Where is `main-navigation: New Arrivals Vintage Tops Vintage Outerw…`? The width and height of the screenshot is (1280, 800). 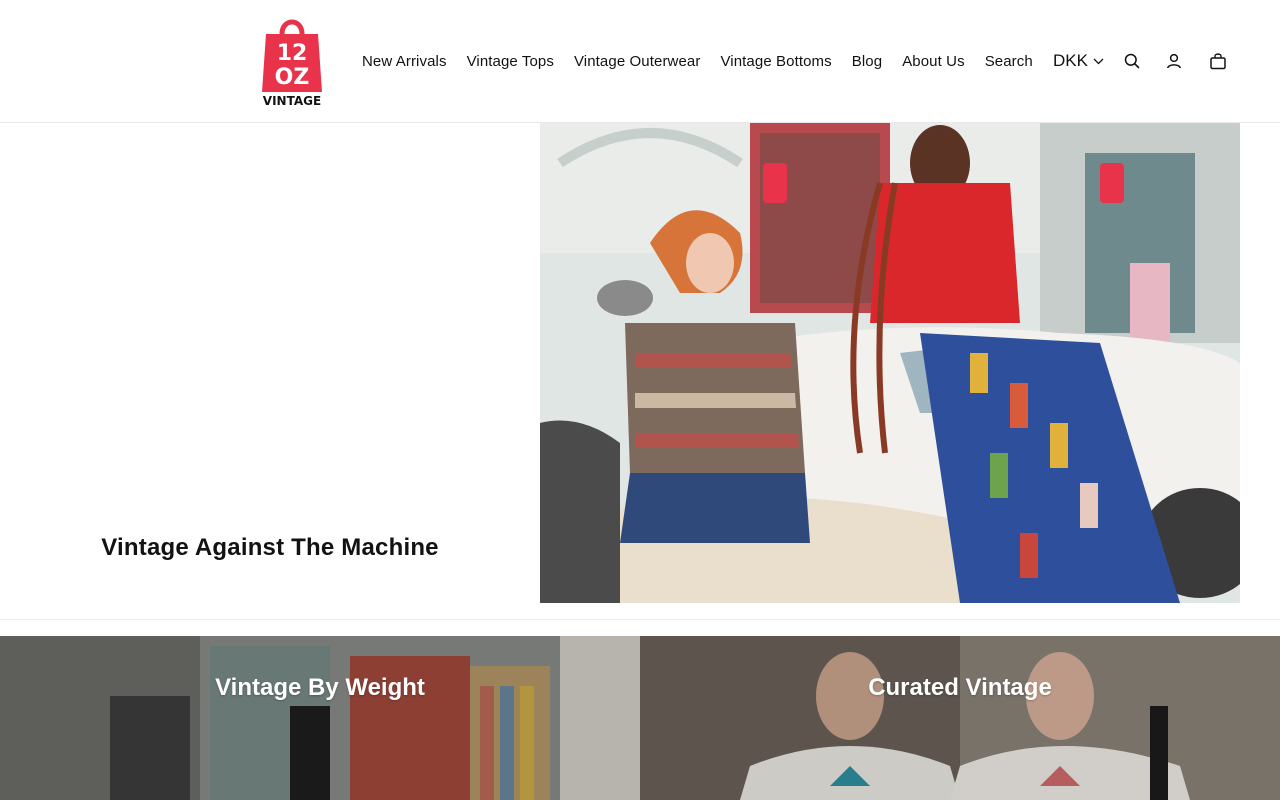 main-navigation: New Arrivals Vintage Tops Vintage Outerw… is located at coordinates (697, 61).